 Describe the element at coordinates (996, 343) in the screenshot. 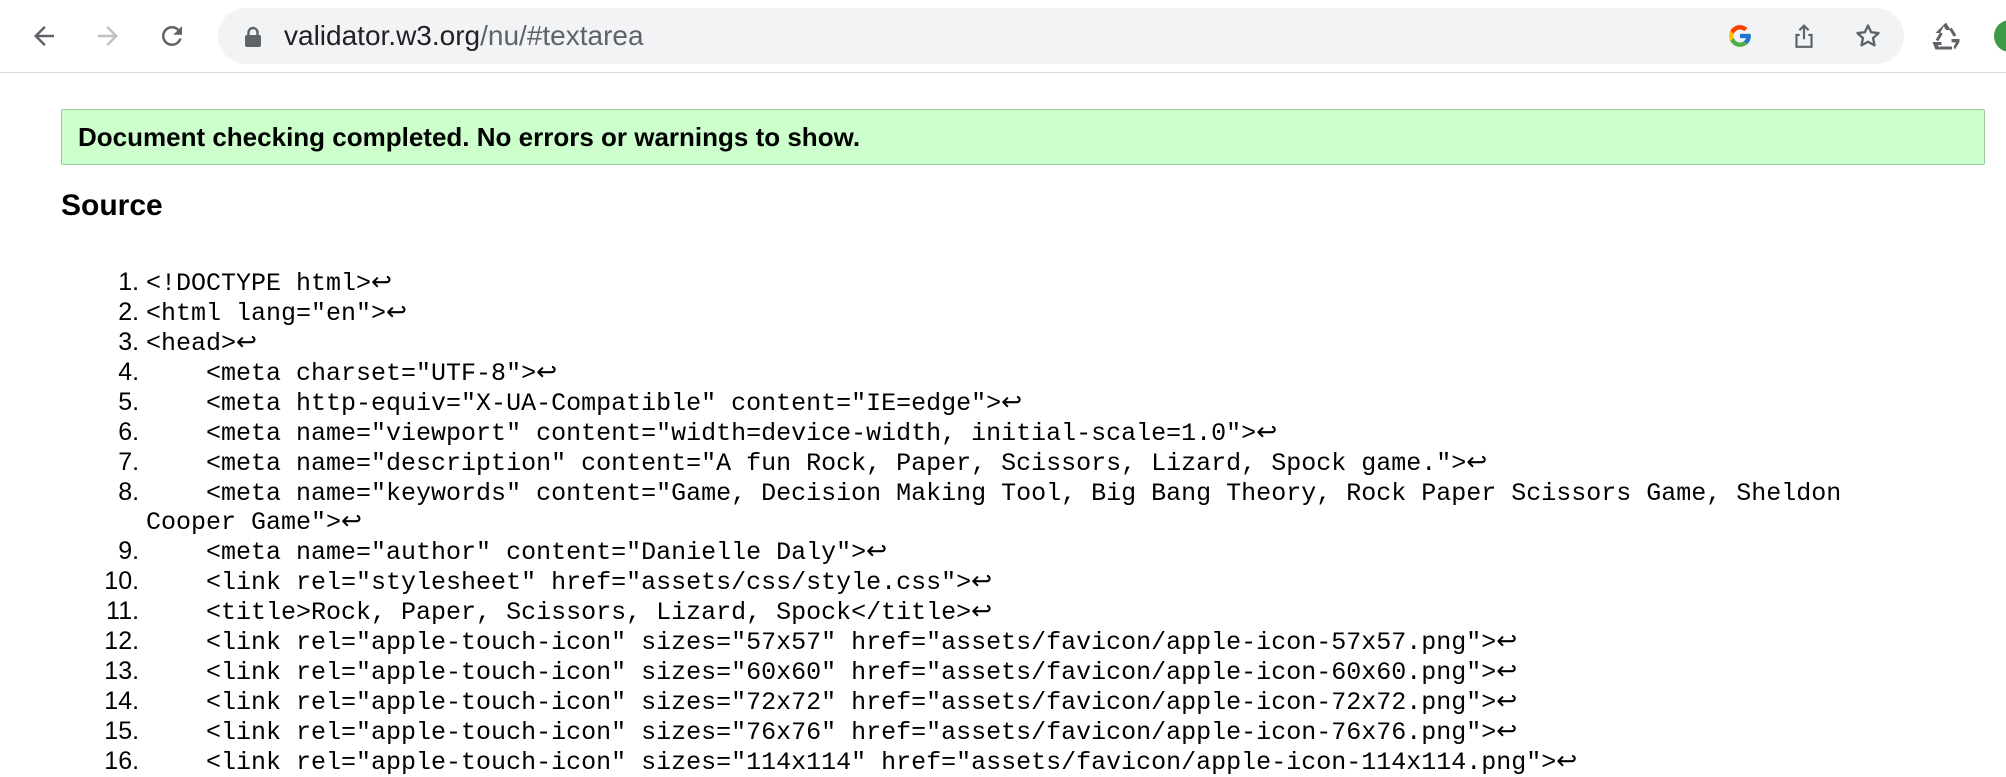

I see `source-line: <head>↩` at that location.